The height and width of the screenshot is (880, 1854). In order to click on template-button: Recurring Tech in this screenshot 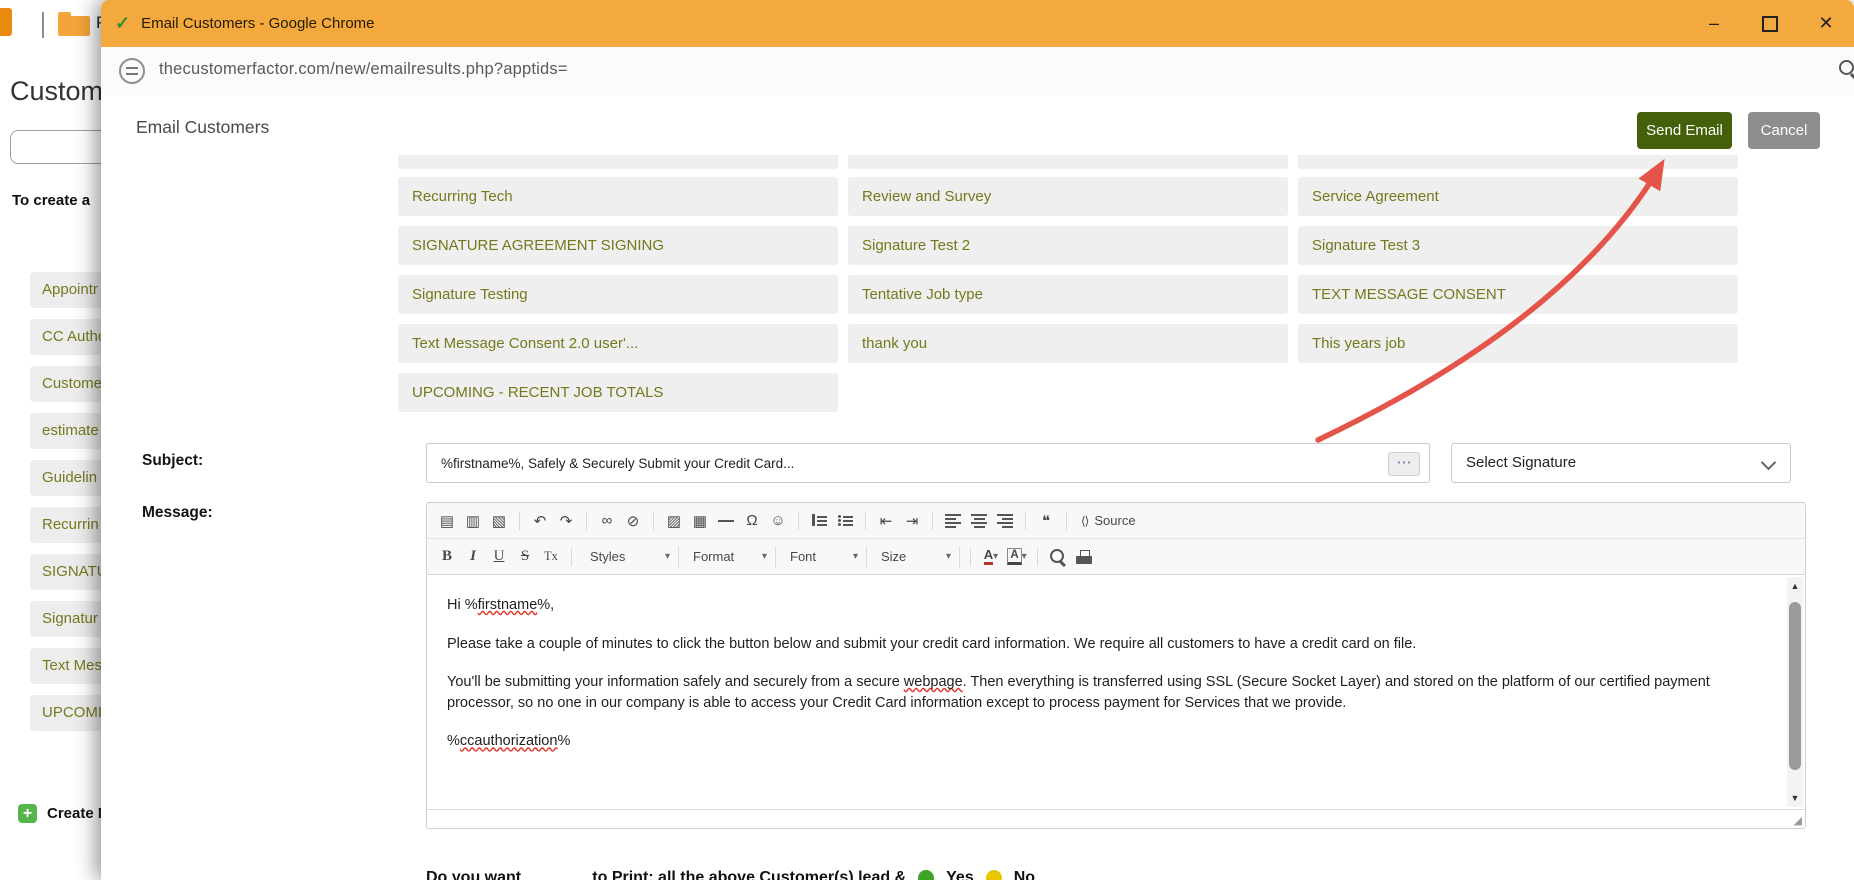, I will do `click(618, 196)`.